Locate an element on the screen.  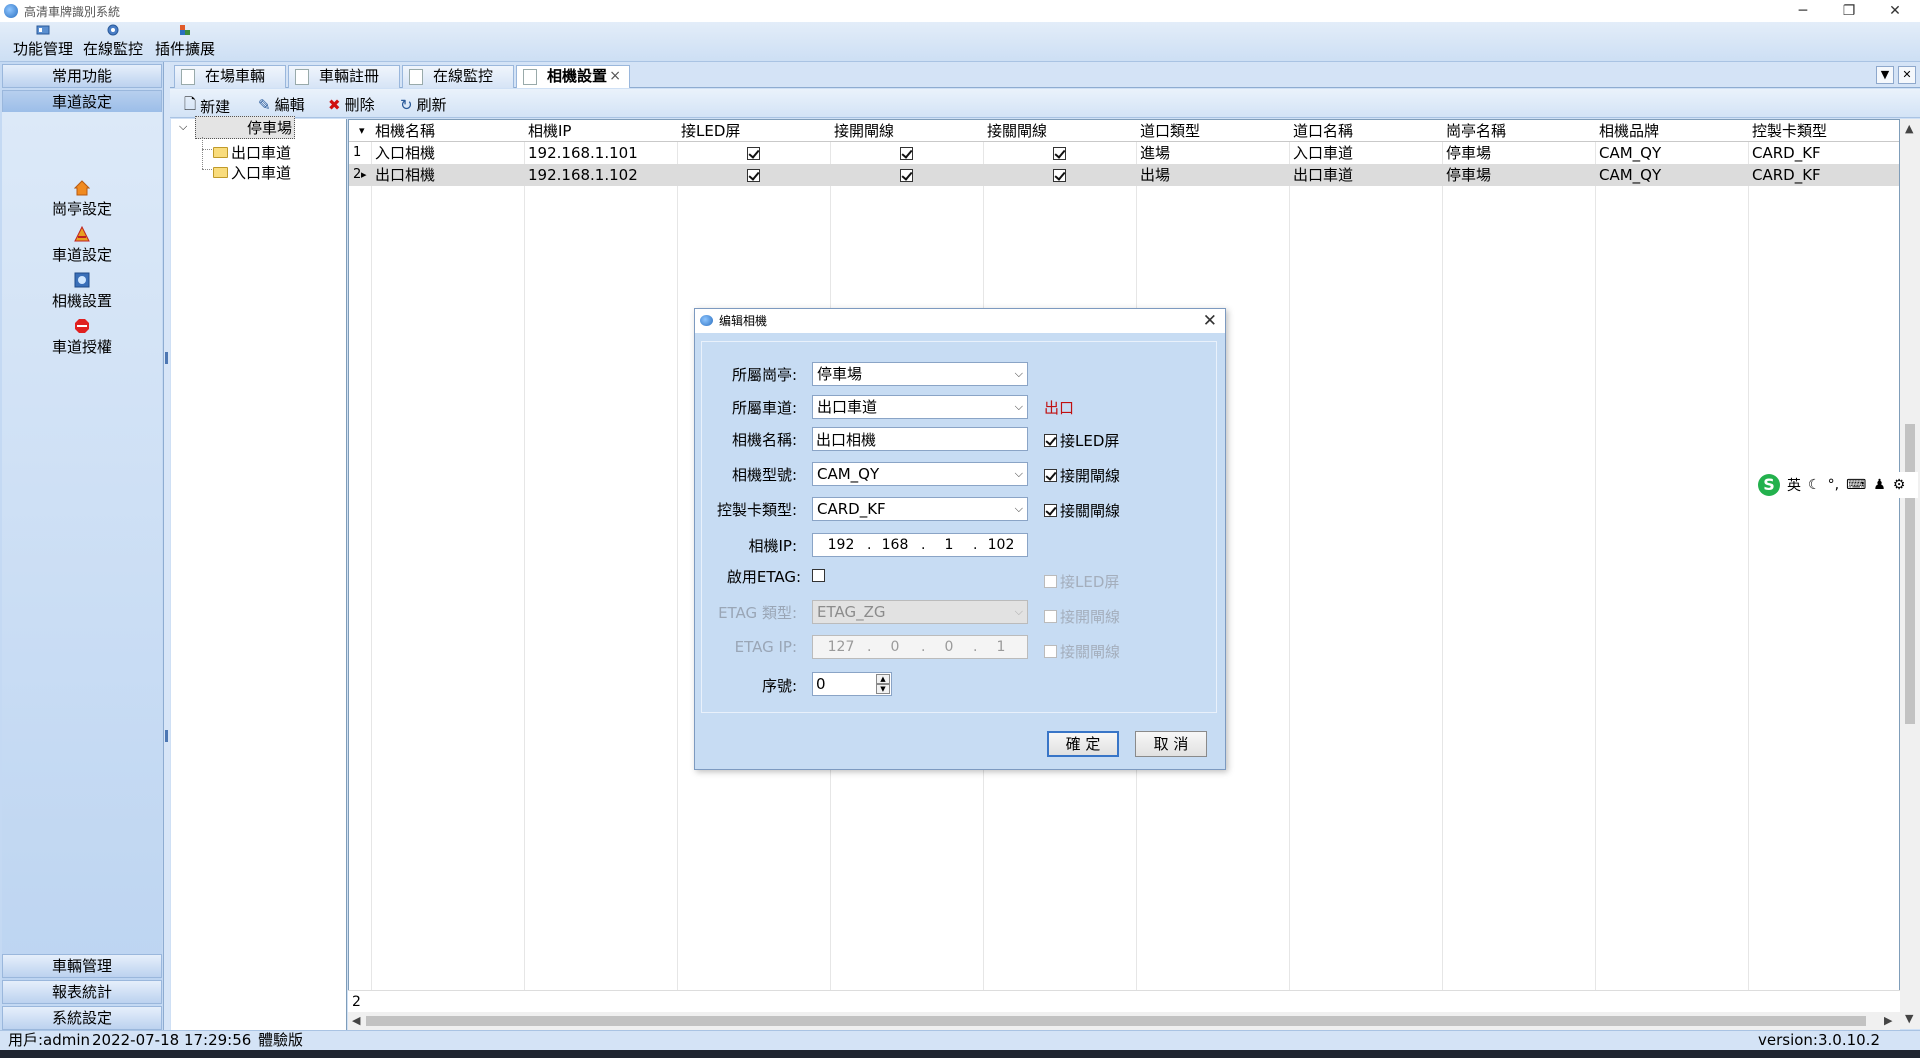
col-header-camera-name: 相機名稱 is located at coordinates (447, 131).